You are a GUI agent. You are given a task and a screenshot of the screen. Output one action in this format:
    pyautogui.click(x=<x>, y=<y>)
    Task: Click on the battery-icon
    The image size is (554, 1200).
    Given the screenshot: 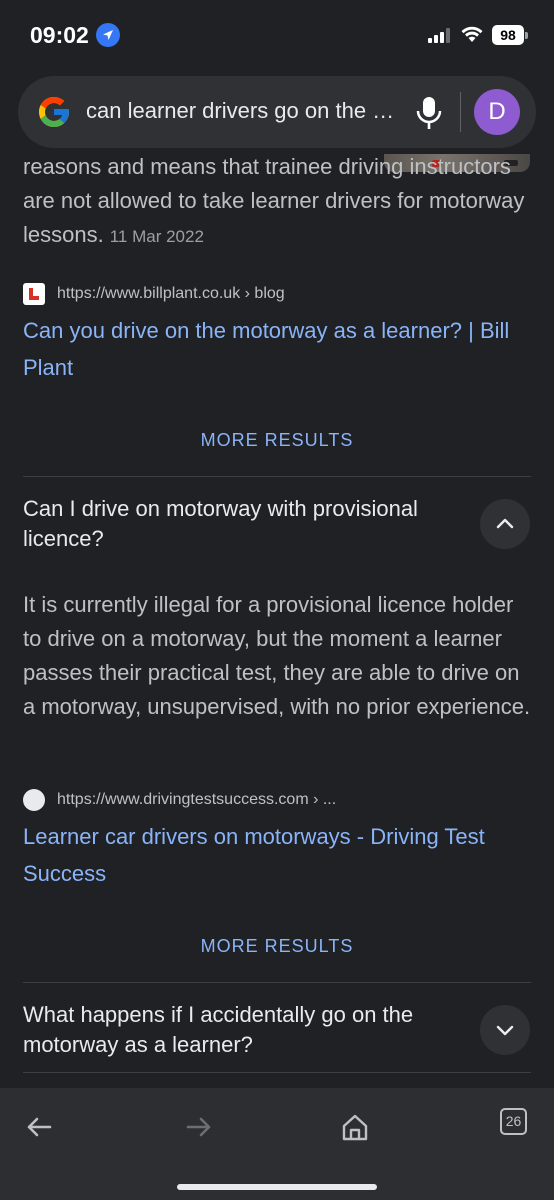 What is the action you would take?
    pyautogui.click(x=526, y=35)
    